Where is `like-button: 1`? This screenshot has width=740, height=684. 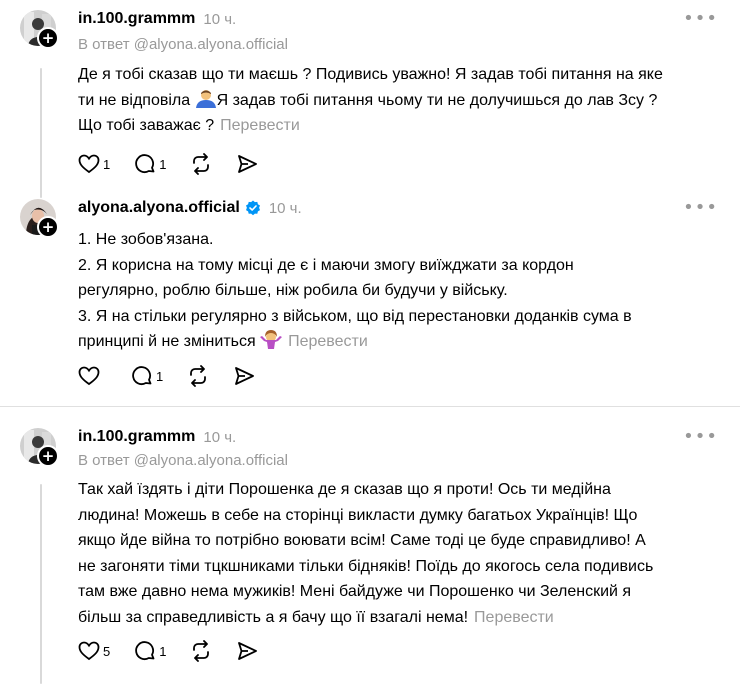 like-button: 1 is located at coordinates (94, 164).